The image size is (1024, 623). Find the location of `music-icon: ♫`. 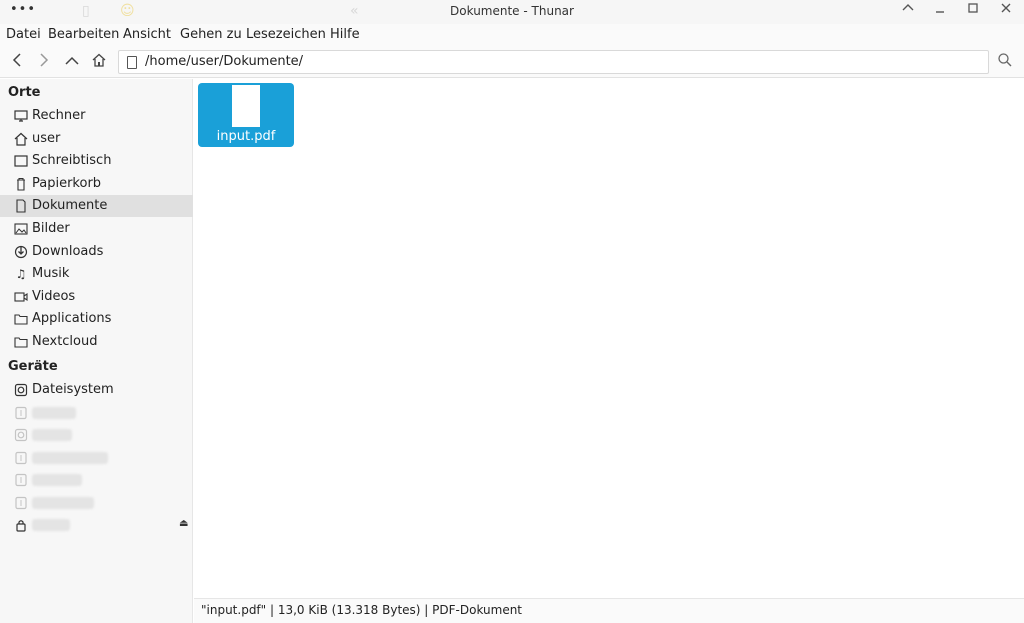

music-icon: ♫ is located at coordinates (21, 274).